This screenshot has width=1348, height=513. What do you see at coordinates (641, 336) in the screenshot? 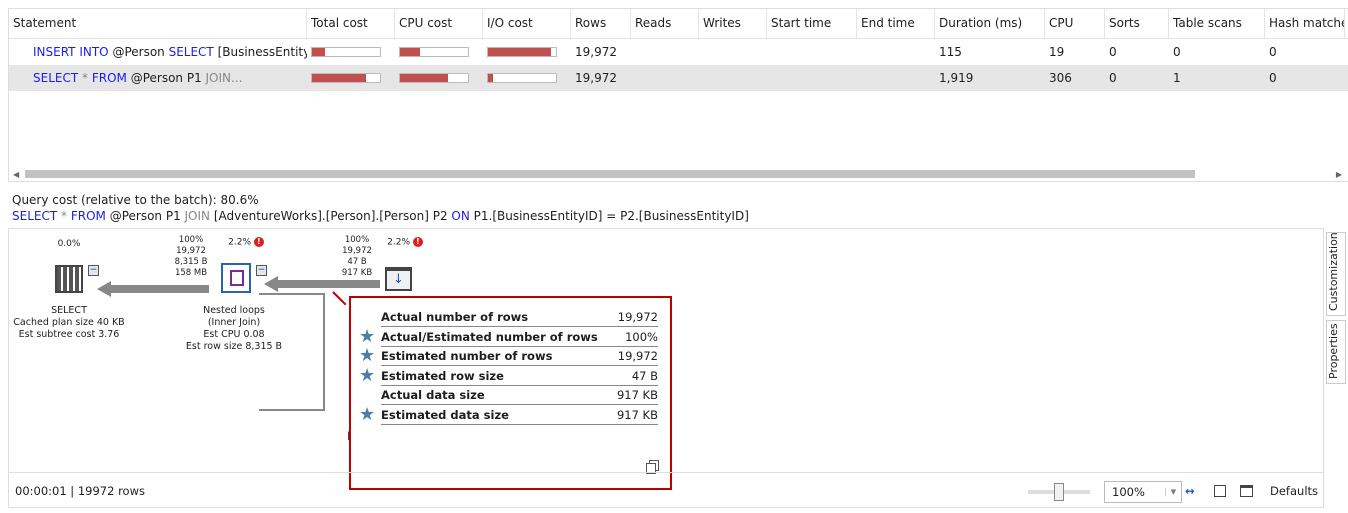
I see `tooltip-value: 100%` at bounding box center [641, 336].